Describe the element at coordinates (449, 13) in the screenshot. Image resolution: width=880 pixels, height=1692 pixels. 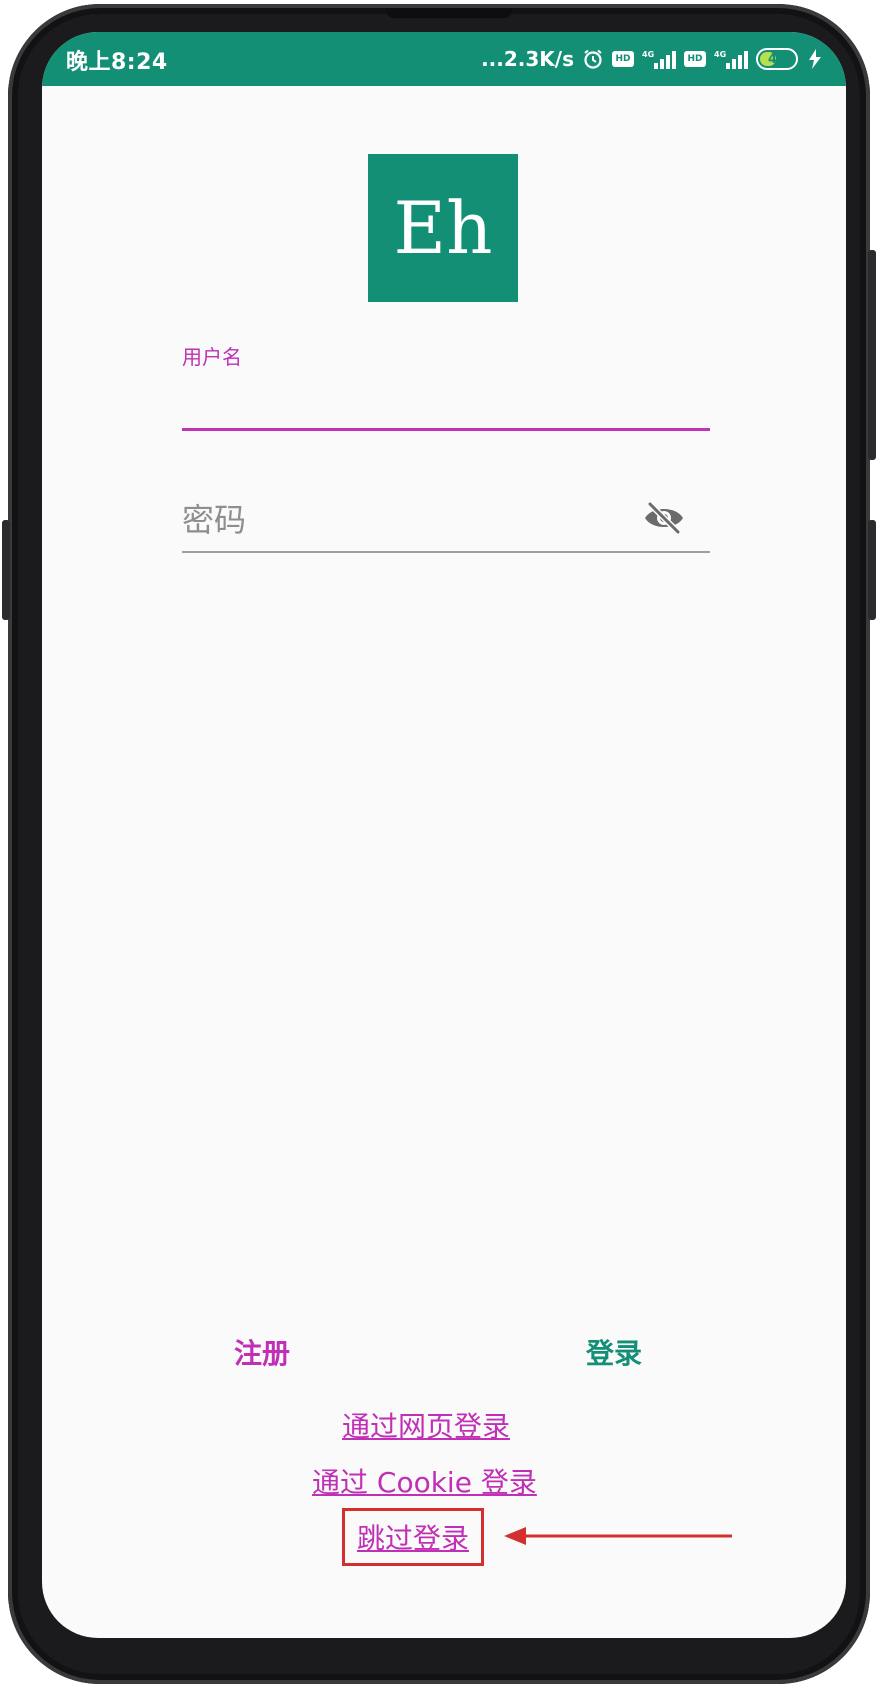
I see `phone-earpiece` at that location.